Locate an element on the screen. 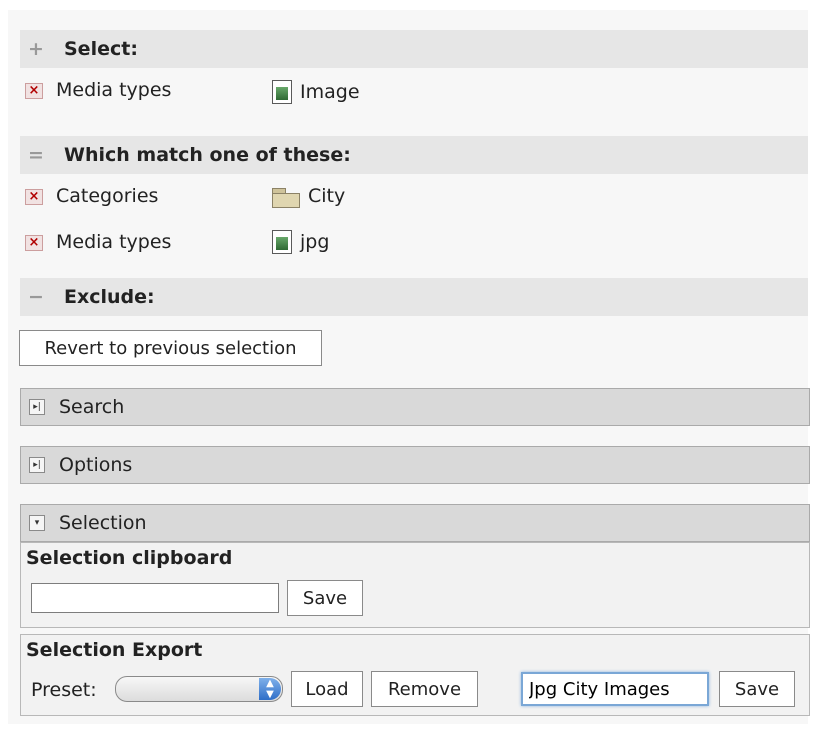  match-section-header: = Which match one of these: is located at coordinates (414, 155).